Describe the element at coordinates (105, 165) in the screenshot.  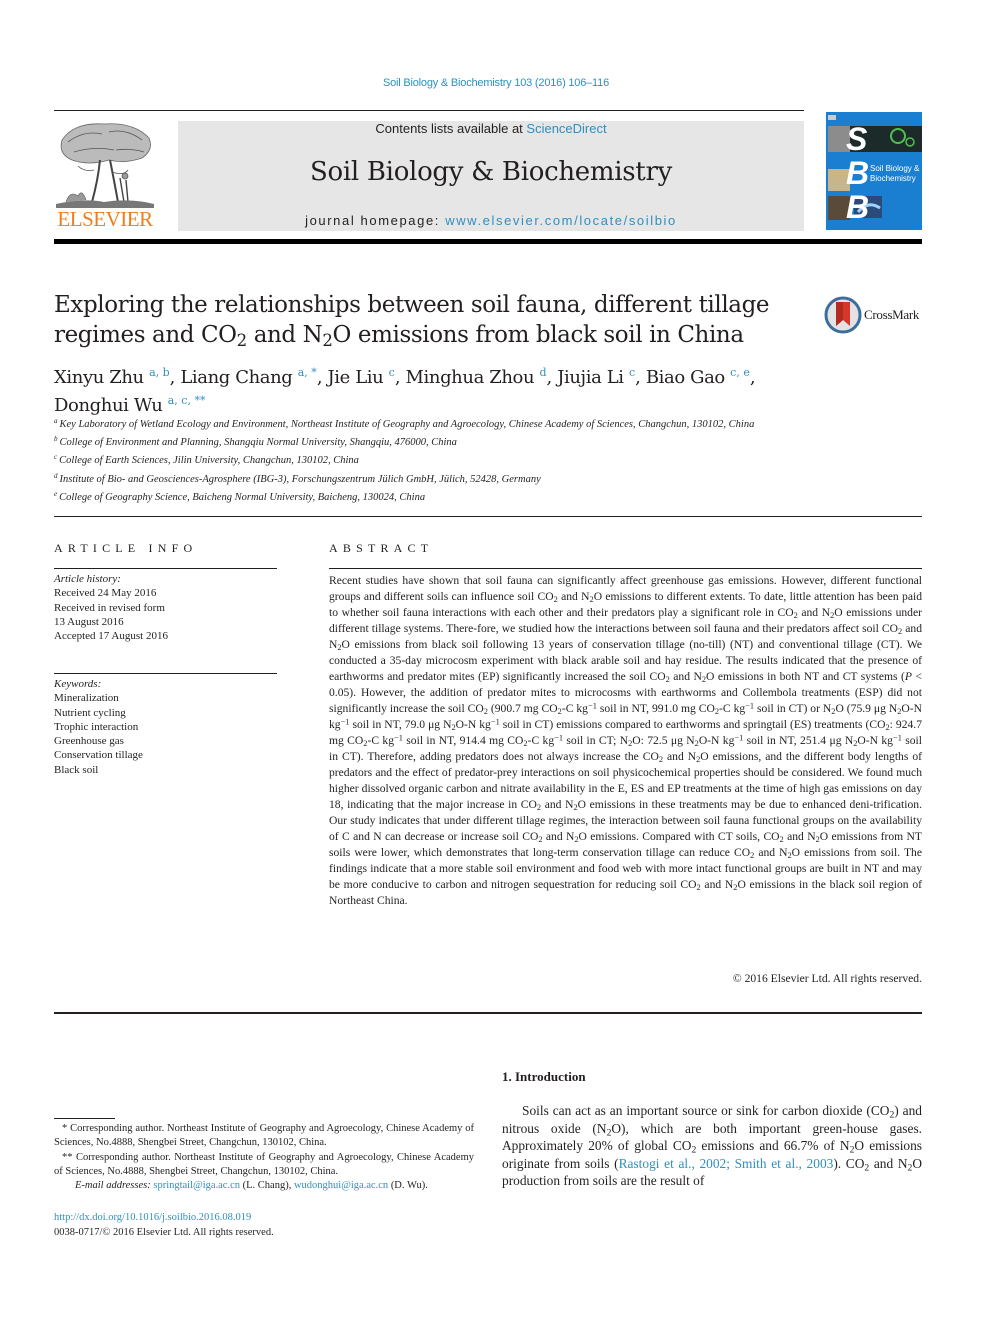
I see `elsevier-tree-icon` at that location.